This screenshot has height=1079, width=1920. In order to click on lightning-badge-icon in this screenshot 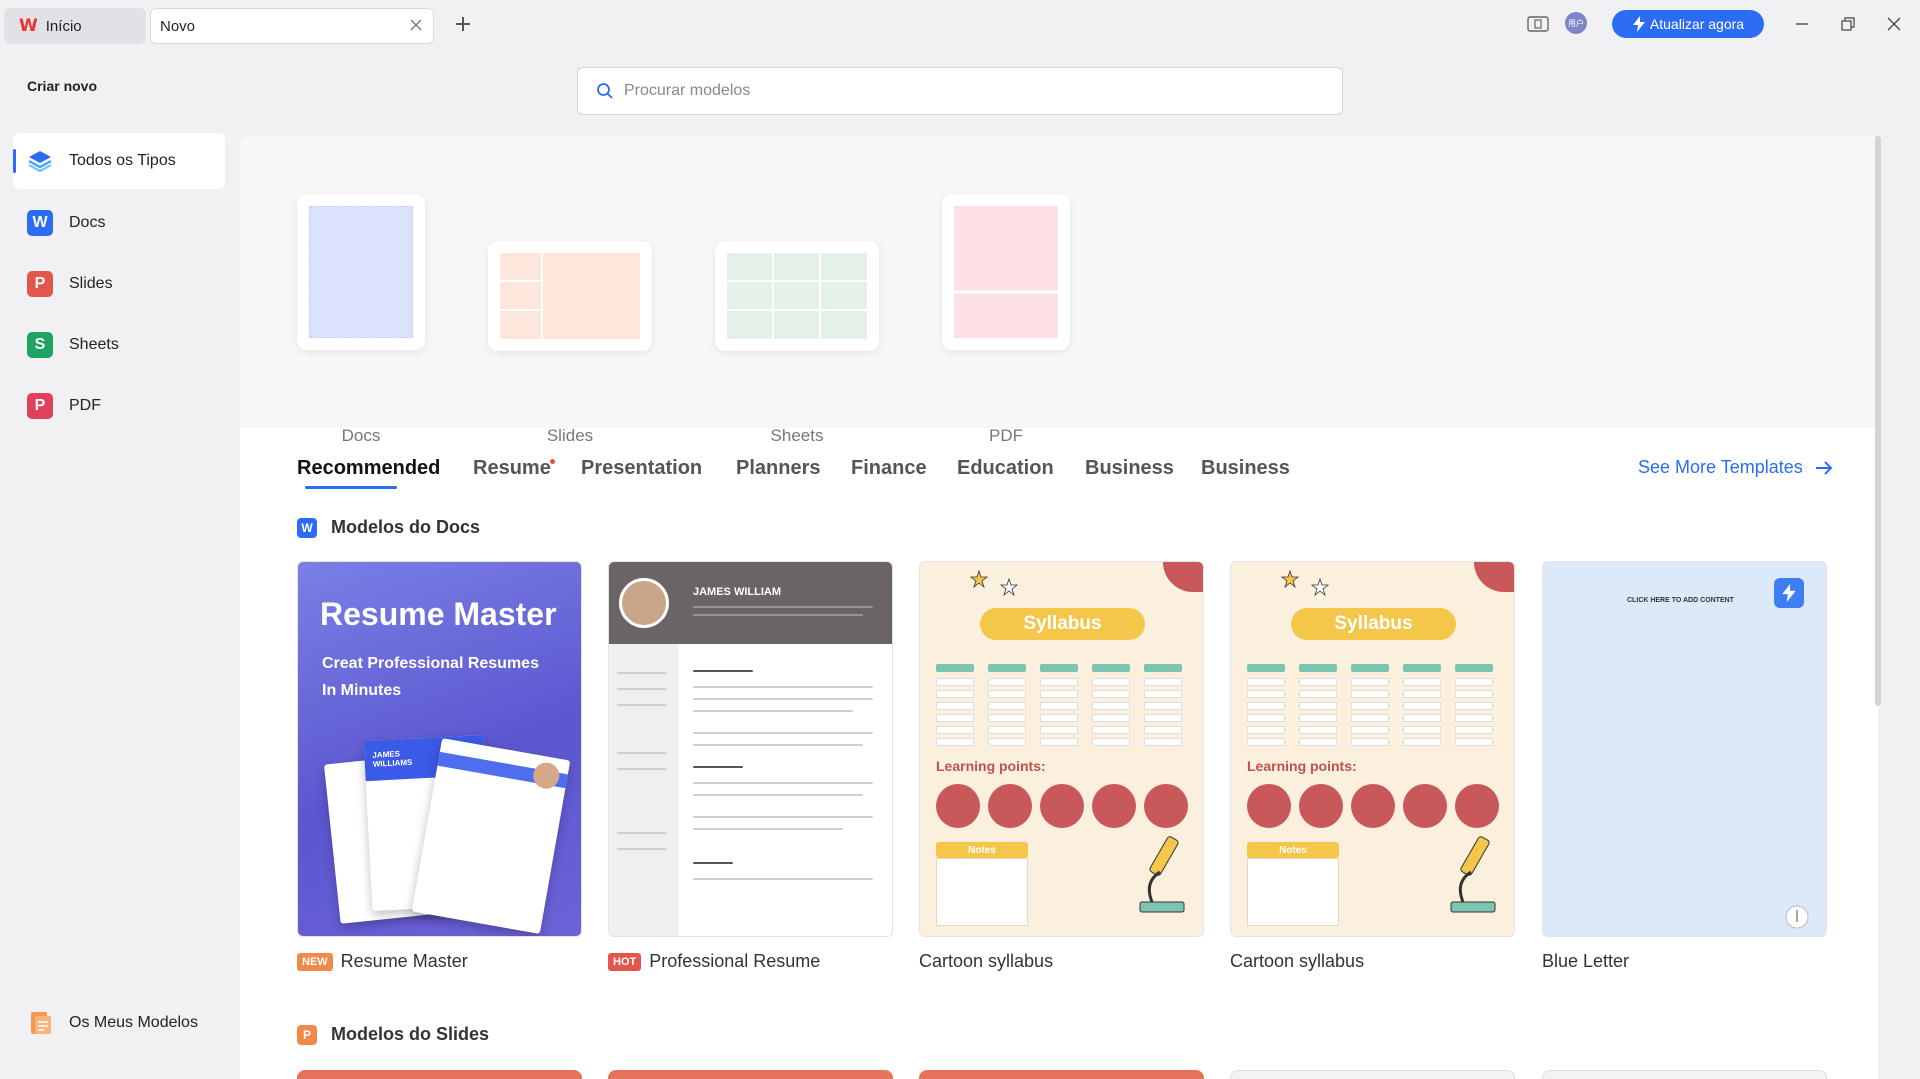, I will do `click(1789, 593)`.